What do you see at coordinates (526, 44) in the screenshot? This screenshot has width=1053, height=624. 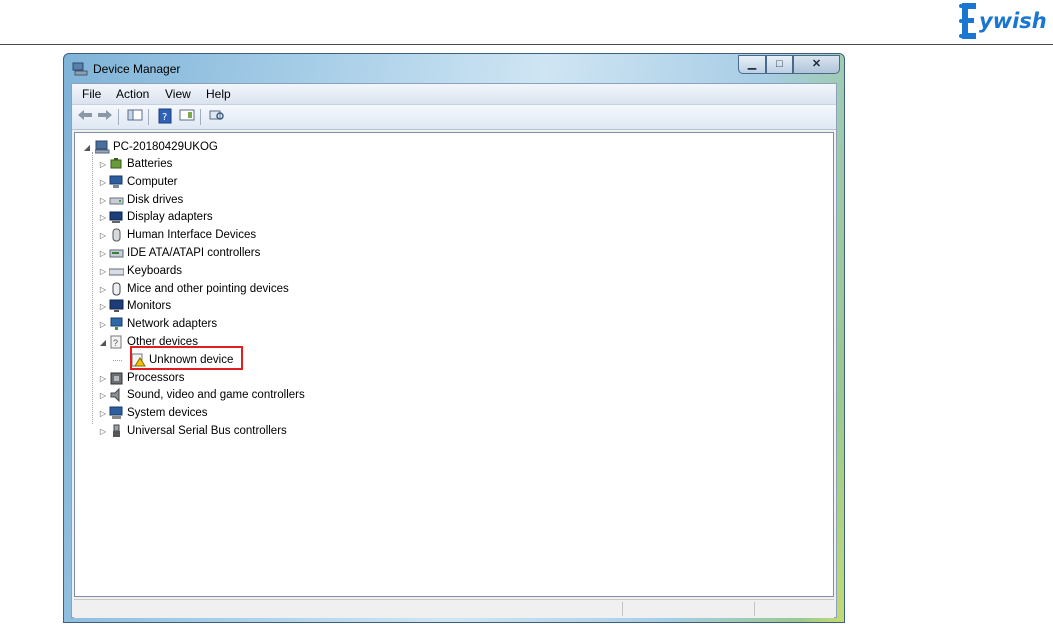 I see `header-divider` at bounding box center [526, 44].